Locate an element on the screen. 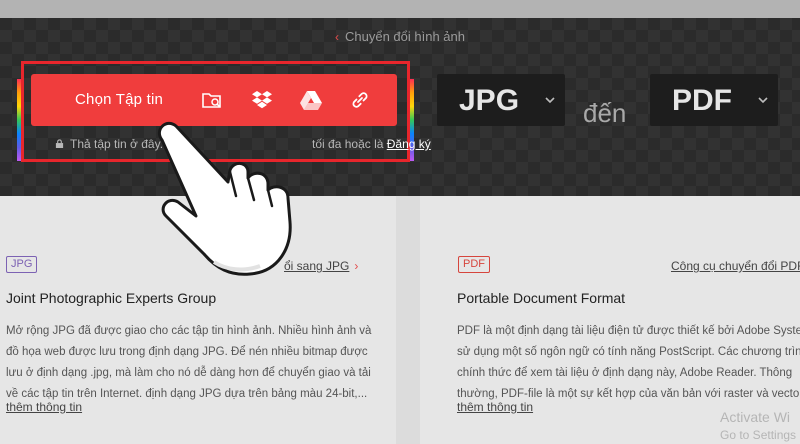 The height and width of the screenshot is (444, 800). back-link: ‹ Chuyển đổi hình ảnh is located at coordinates (400, 36).